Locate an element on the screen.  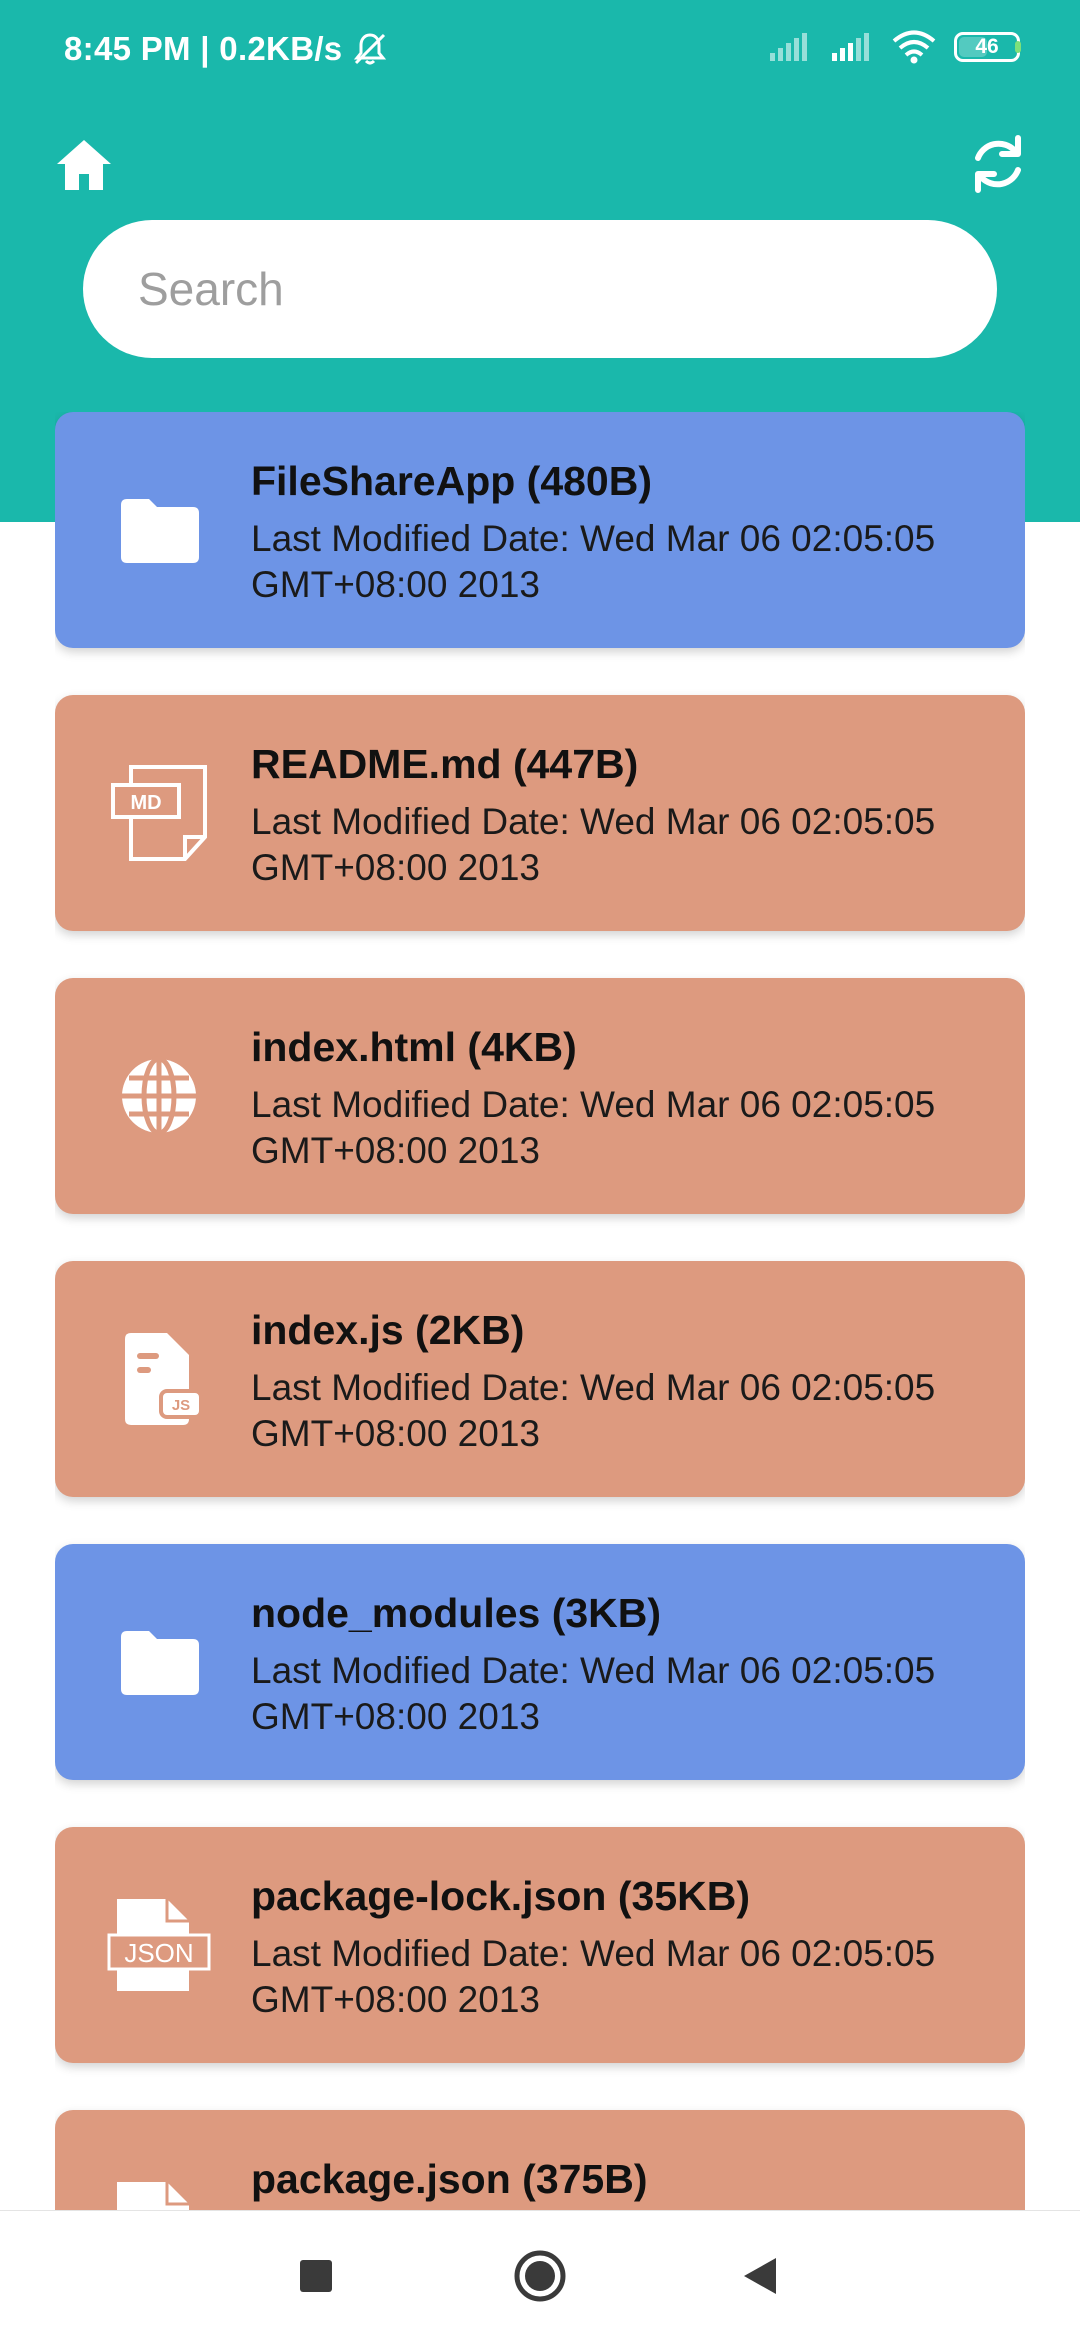
search-bar is located at coordinates (540, 289).